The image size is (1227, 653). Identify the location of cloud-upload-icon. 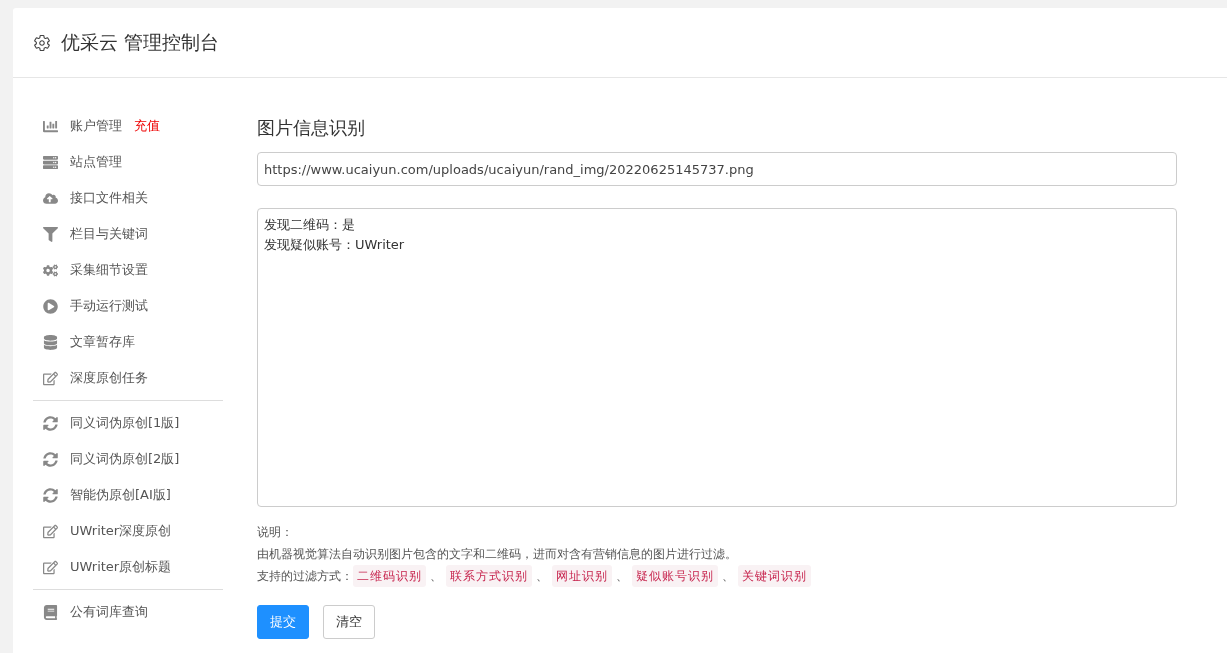
(50, 198).